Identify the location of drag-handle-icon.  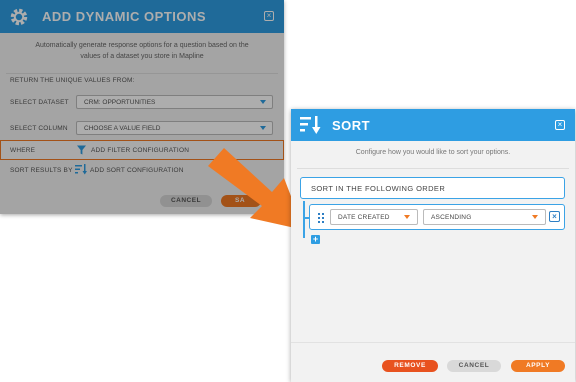
(321, 218).